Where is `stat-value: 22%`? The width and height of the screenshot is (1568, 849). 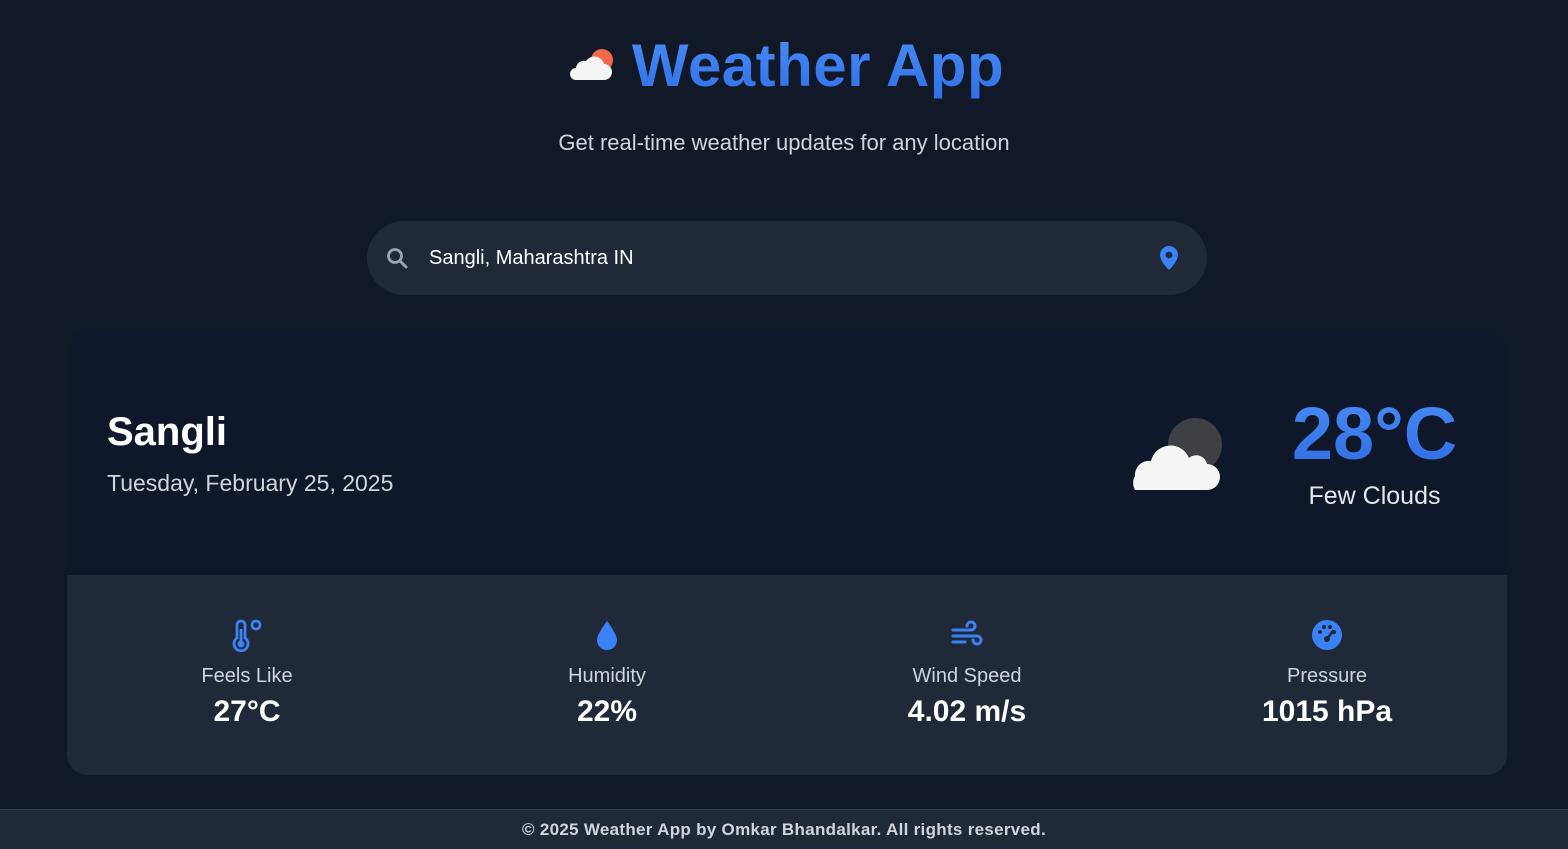
stat-value: 22% is located at coordinates (607, 711).